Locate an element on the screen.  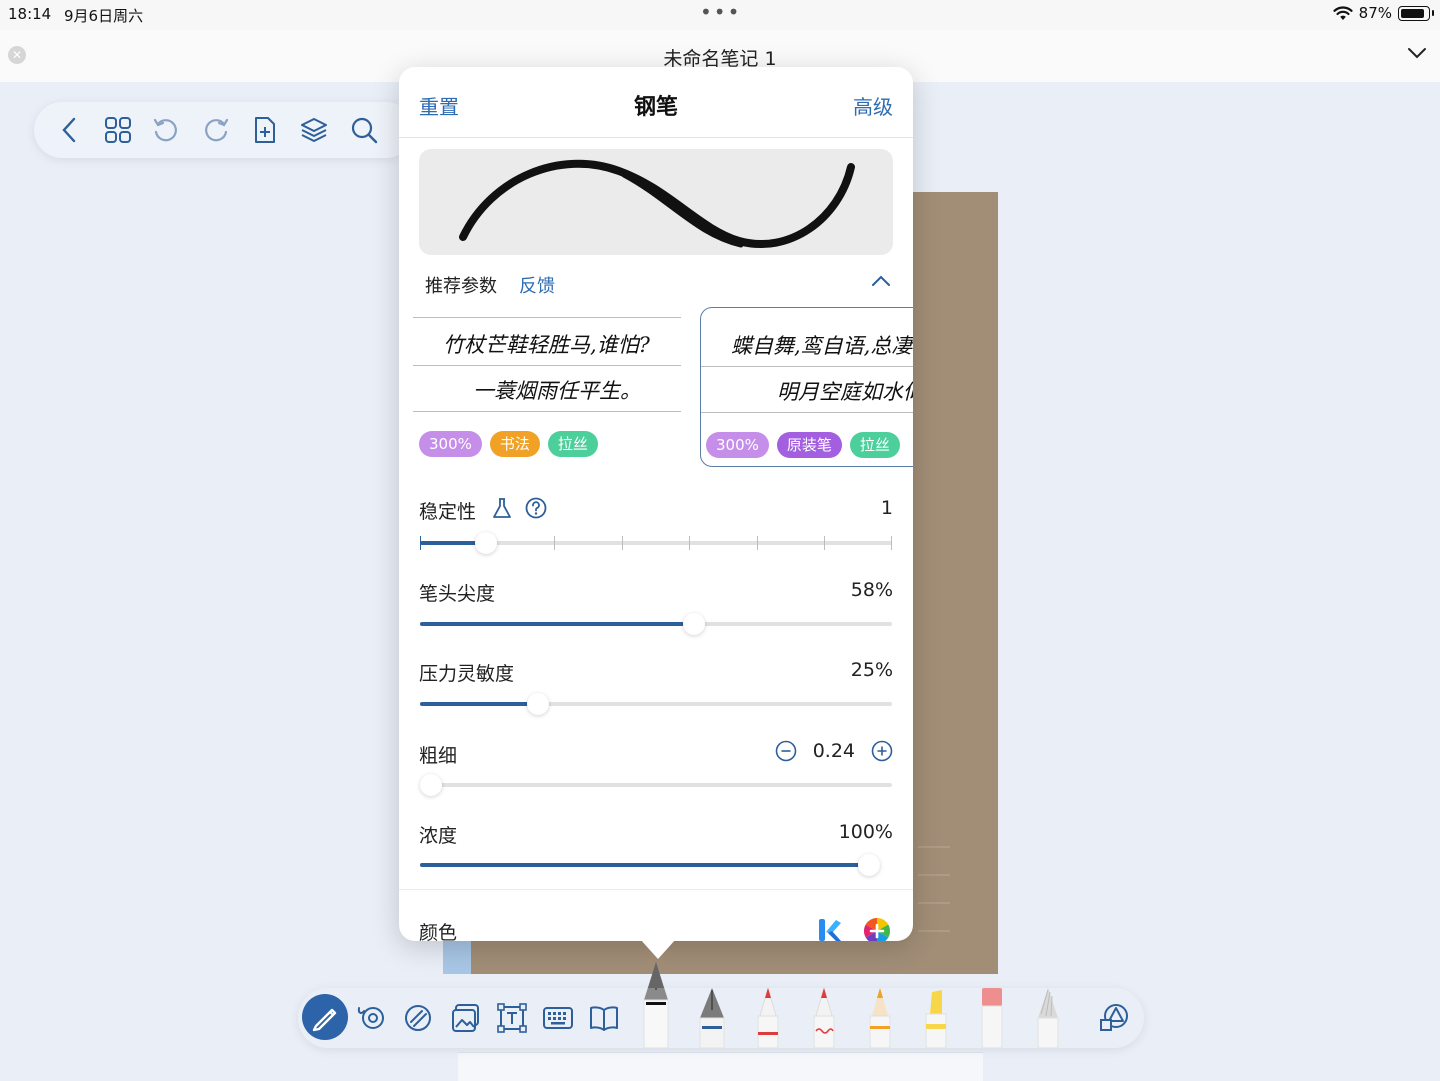
battery-icon is located at coordinates (1416, 13).